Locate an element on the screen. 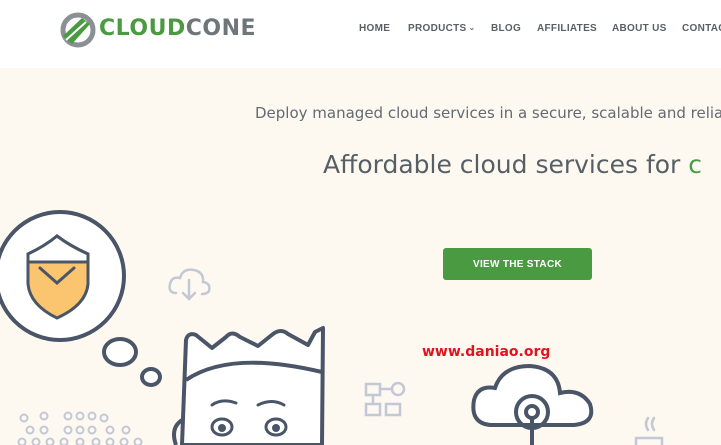 The width and height of the screenshot is (721, 445). cloud-download-icon is located at coordinates (189, 284).